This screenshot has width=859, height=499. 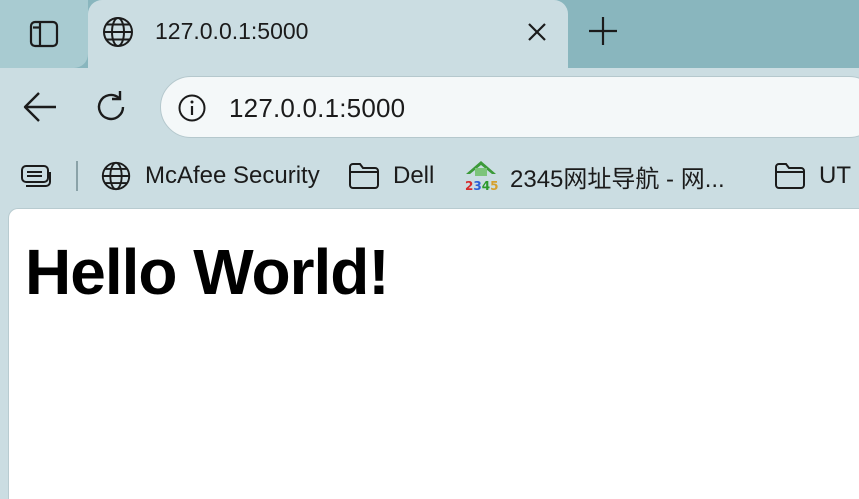 What do you see at coordinates (111, 107) in the screenshot?
I see `reload-icon` at bounding box center [111, 107].